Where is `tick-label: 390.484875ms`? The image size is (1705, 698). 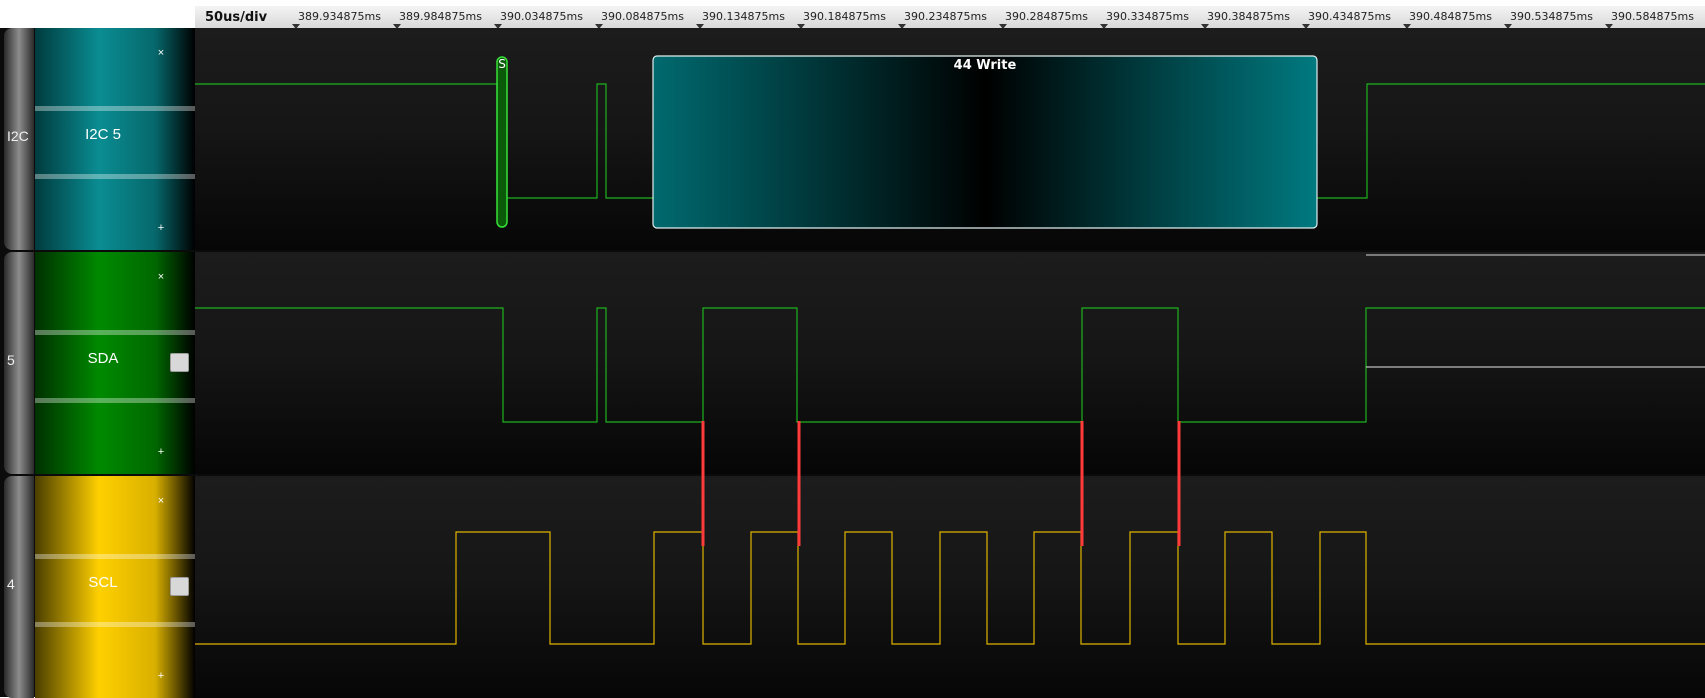 tick-label: 390.484875ms is located at coordinates (1450, 16).